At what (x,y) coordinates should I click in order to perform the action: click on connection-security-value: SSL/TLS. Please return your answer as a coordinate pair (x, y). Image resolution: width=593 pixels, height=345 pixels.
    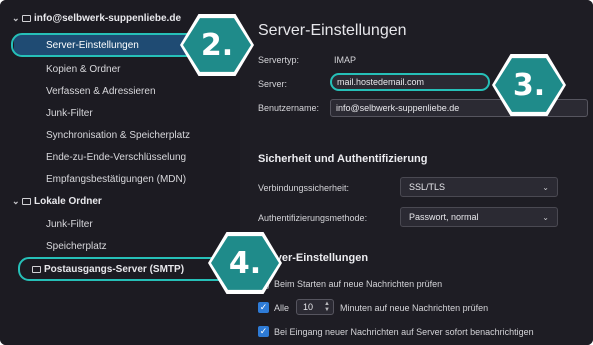
    Looking at the image, I should click on (427, 187).